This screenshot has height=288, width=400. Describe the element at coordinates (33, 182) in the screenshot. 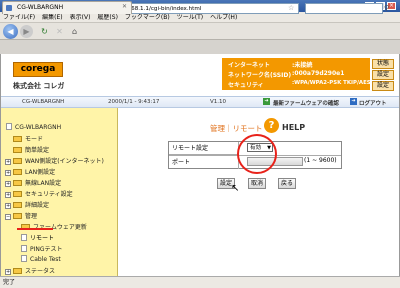

I see `sidebar-item-wireless: + 無線LAN設定` at that location.